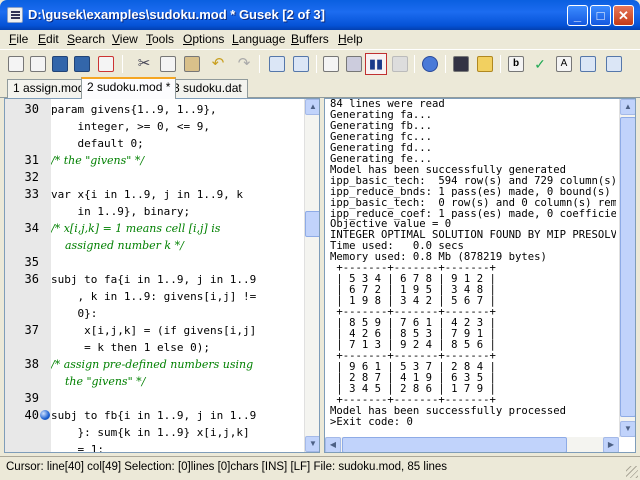  What do you see at coordinates (129, 88) in the screenshot?
I see `tab-sudoku-mod: 2 sudoku.mod *` at bounding box center [129, 88].